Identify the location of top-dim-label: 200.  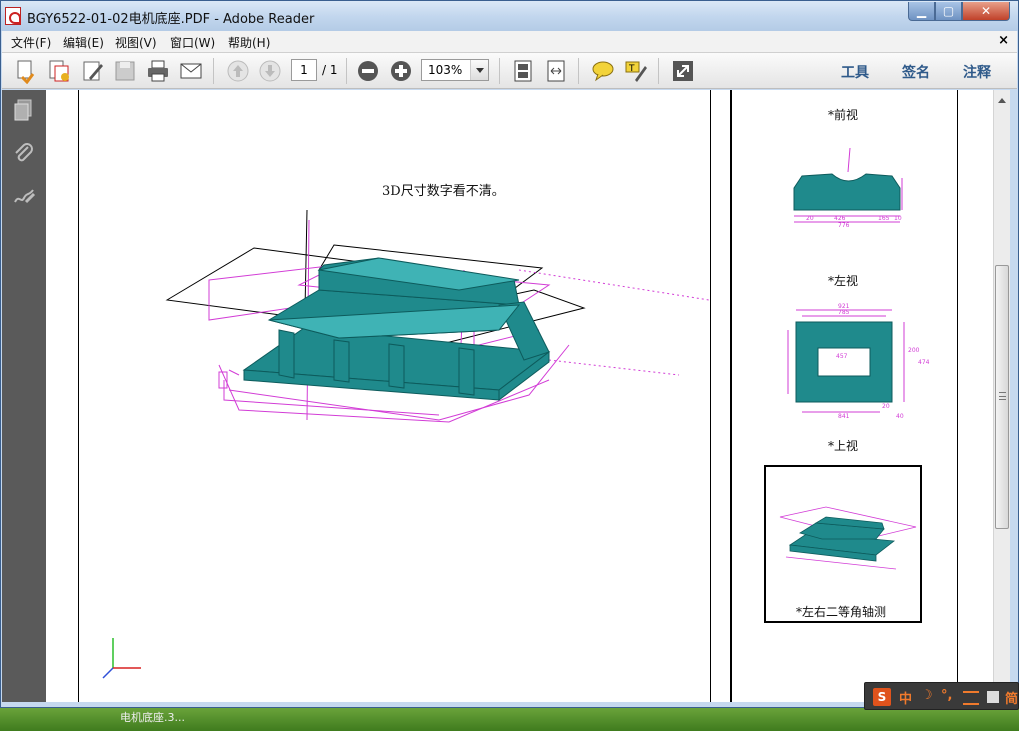
(914, 350).